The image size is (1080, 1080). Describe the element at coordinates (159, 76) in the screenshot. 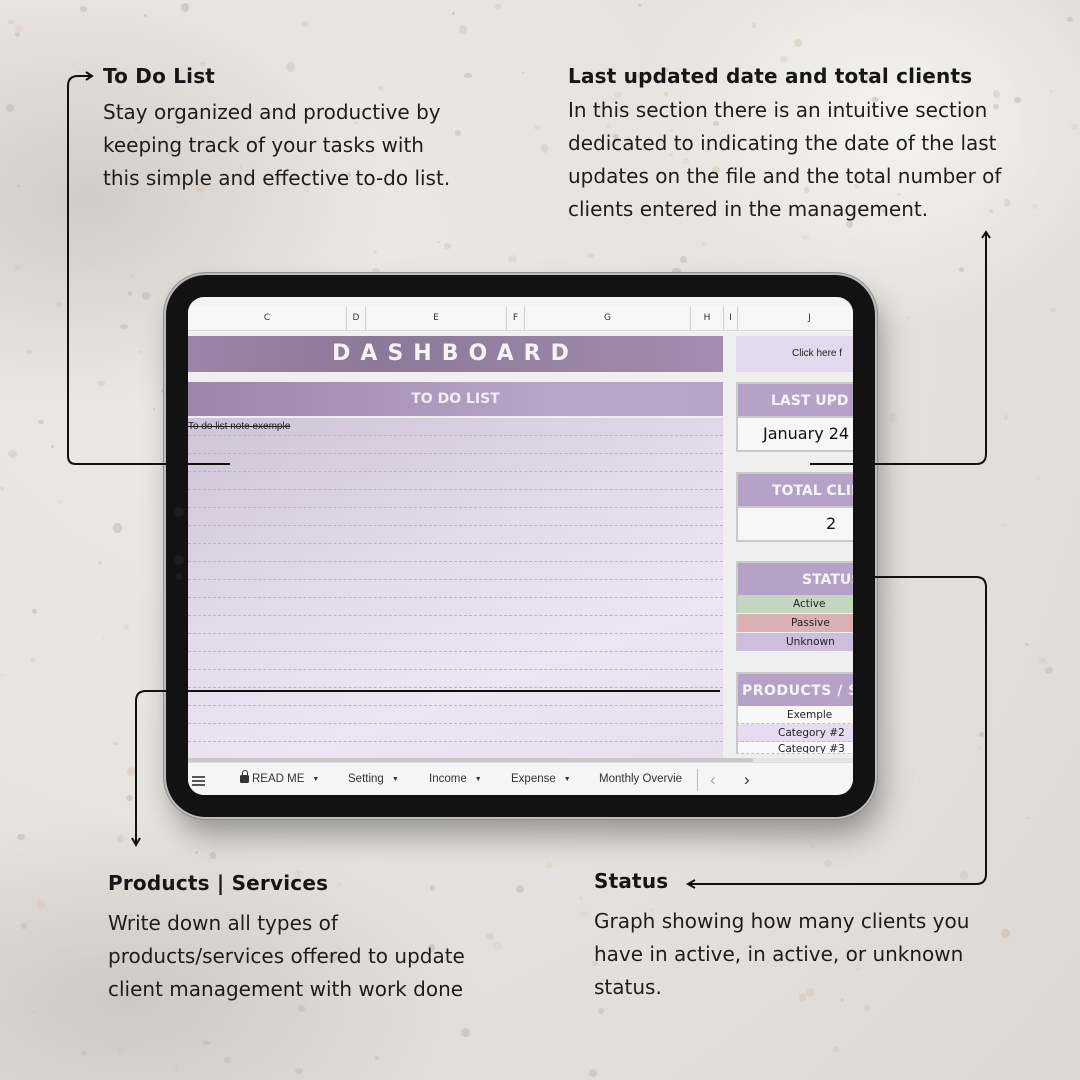

I see `callout-title: To Do List` at that location.